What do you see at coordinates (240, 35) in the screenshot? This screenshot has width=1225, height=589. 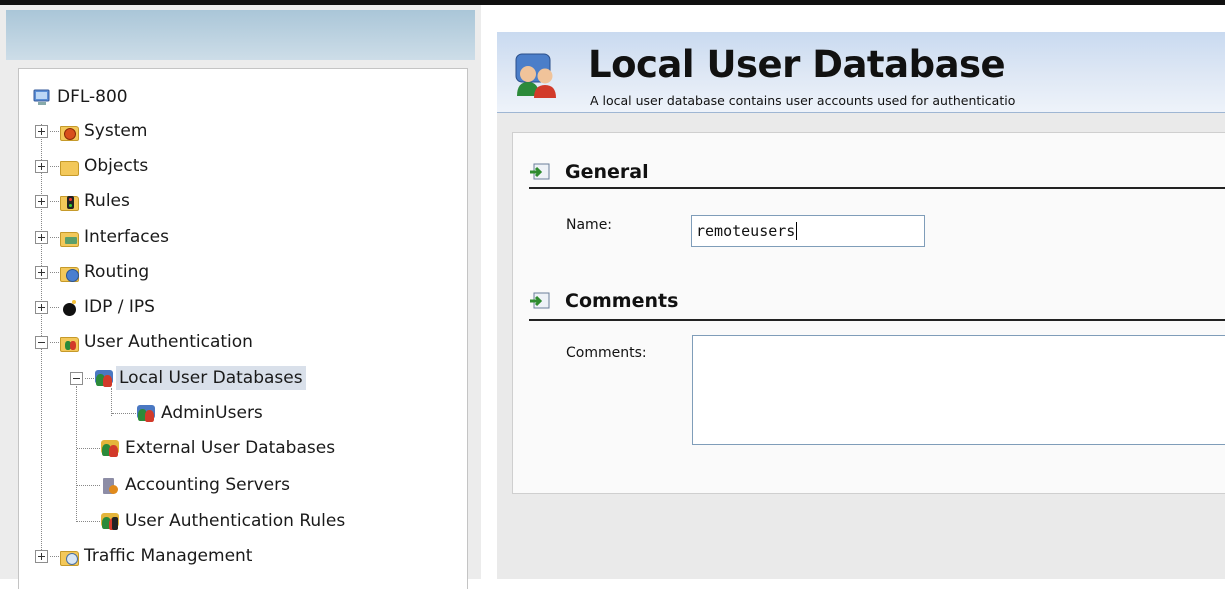 I see `navigation-header` at bounding box center [240, 35].